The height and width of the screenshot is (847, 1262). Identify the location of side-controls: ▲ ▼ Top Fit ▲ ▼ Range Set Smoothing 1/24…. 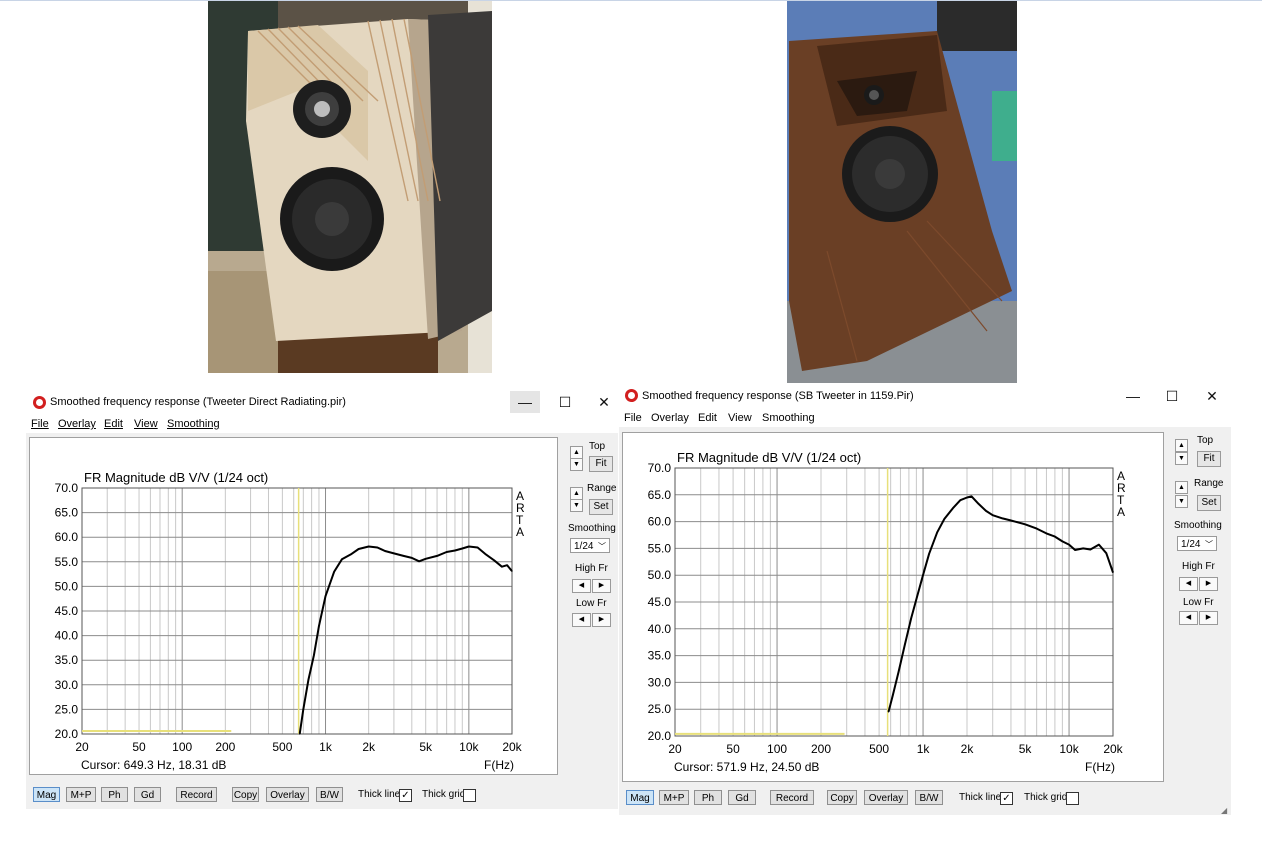
(1201, 533).